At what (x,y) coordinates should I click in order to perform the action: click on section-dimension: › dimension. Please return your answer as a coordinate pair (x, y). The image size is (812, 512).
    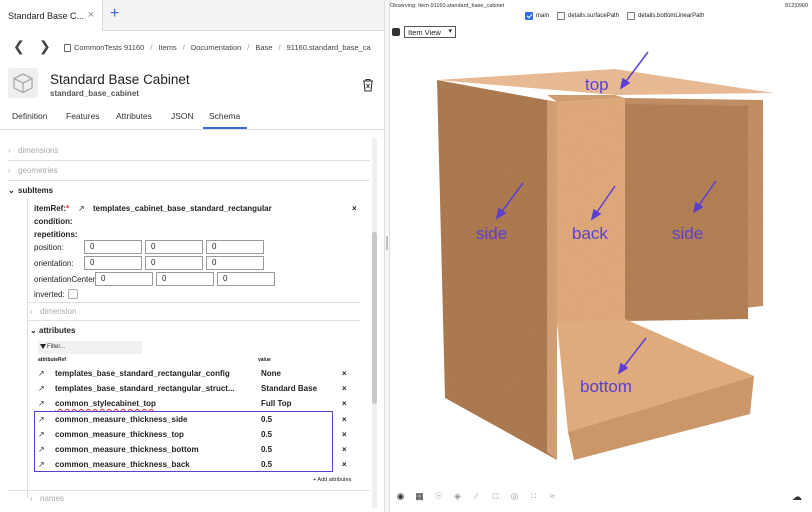
    Looking at the image, I should click on (53, 311).